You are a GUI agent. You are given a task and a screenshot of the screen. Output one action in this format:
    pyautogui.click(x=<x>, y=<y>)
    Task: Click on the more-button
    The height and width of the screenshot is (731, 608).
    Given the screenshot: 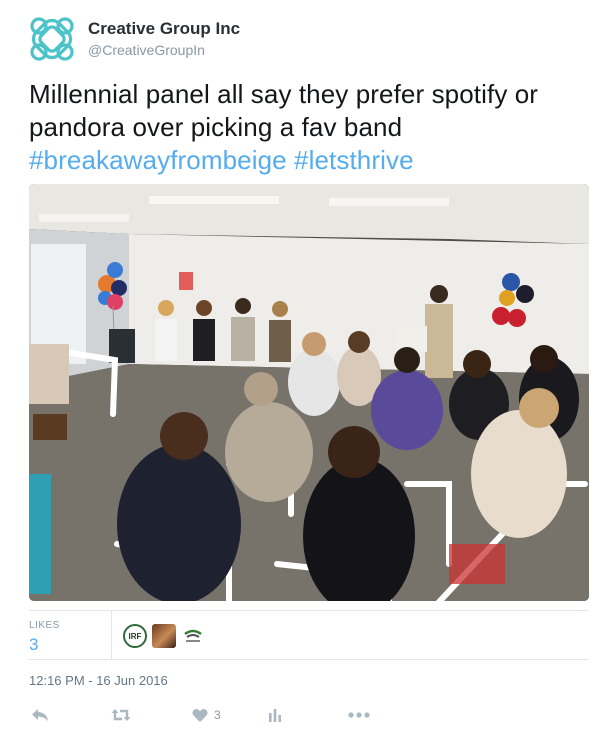 What is the action you would take?
    pyautogui.click(x=359, y=715)
    